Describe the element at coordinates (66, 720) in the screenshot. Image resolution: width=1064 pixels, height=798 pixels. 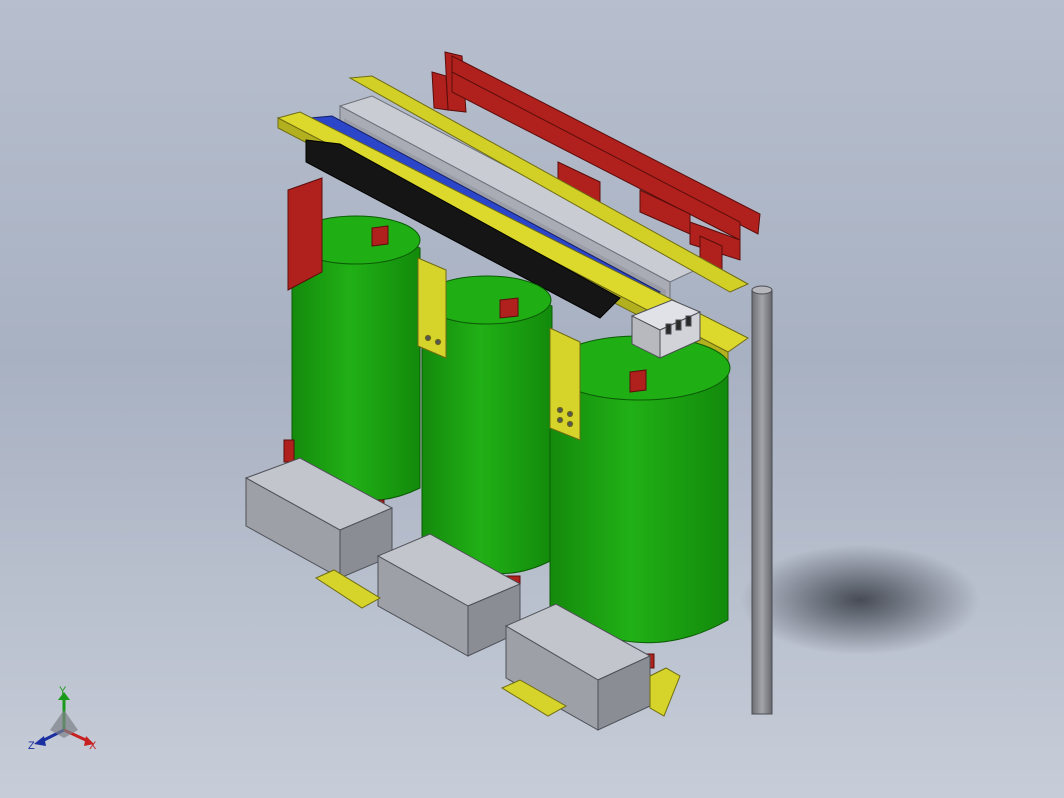
I see `coordinate-triad: Y X Z` at that location.